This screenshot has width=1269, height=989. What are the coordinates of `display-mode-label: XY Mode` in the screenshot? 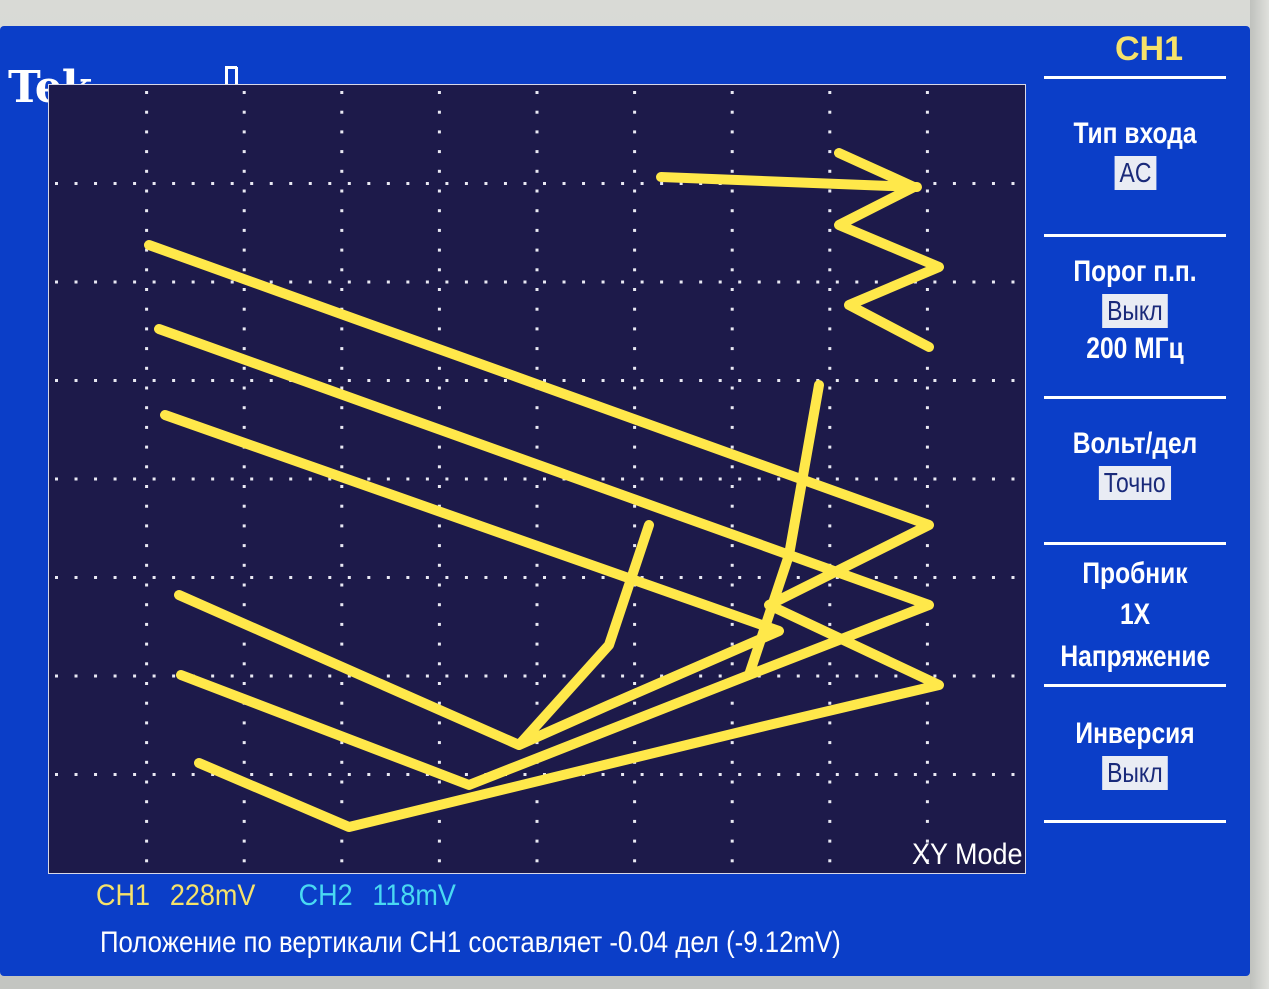 It's located at (967, 854).